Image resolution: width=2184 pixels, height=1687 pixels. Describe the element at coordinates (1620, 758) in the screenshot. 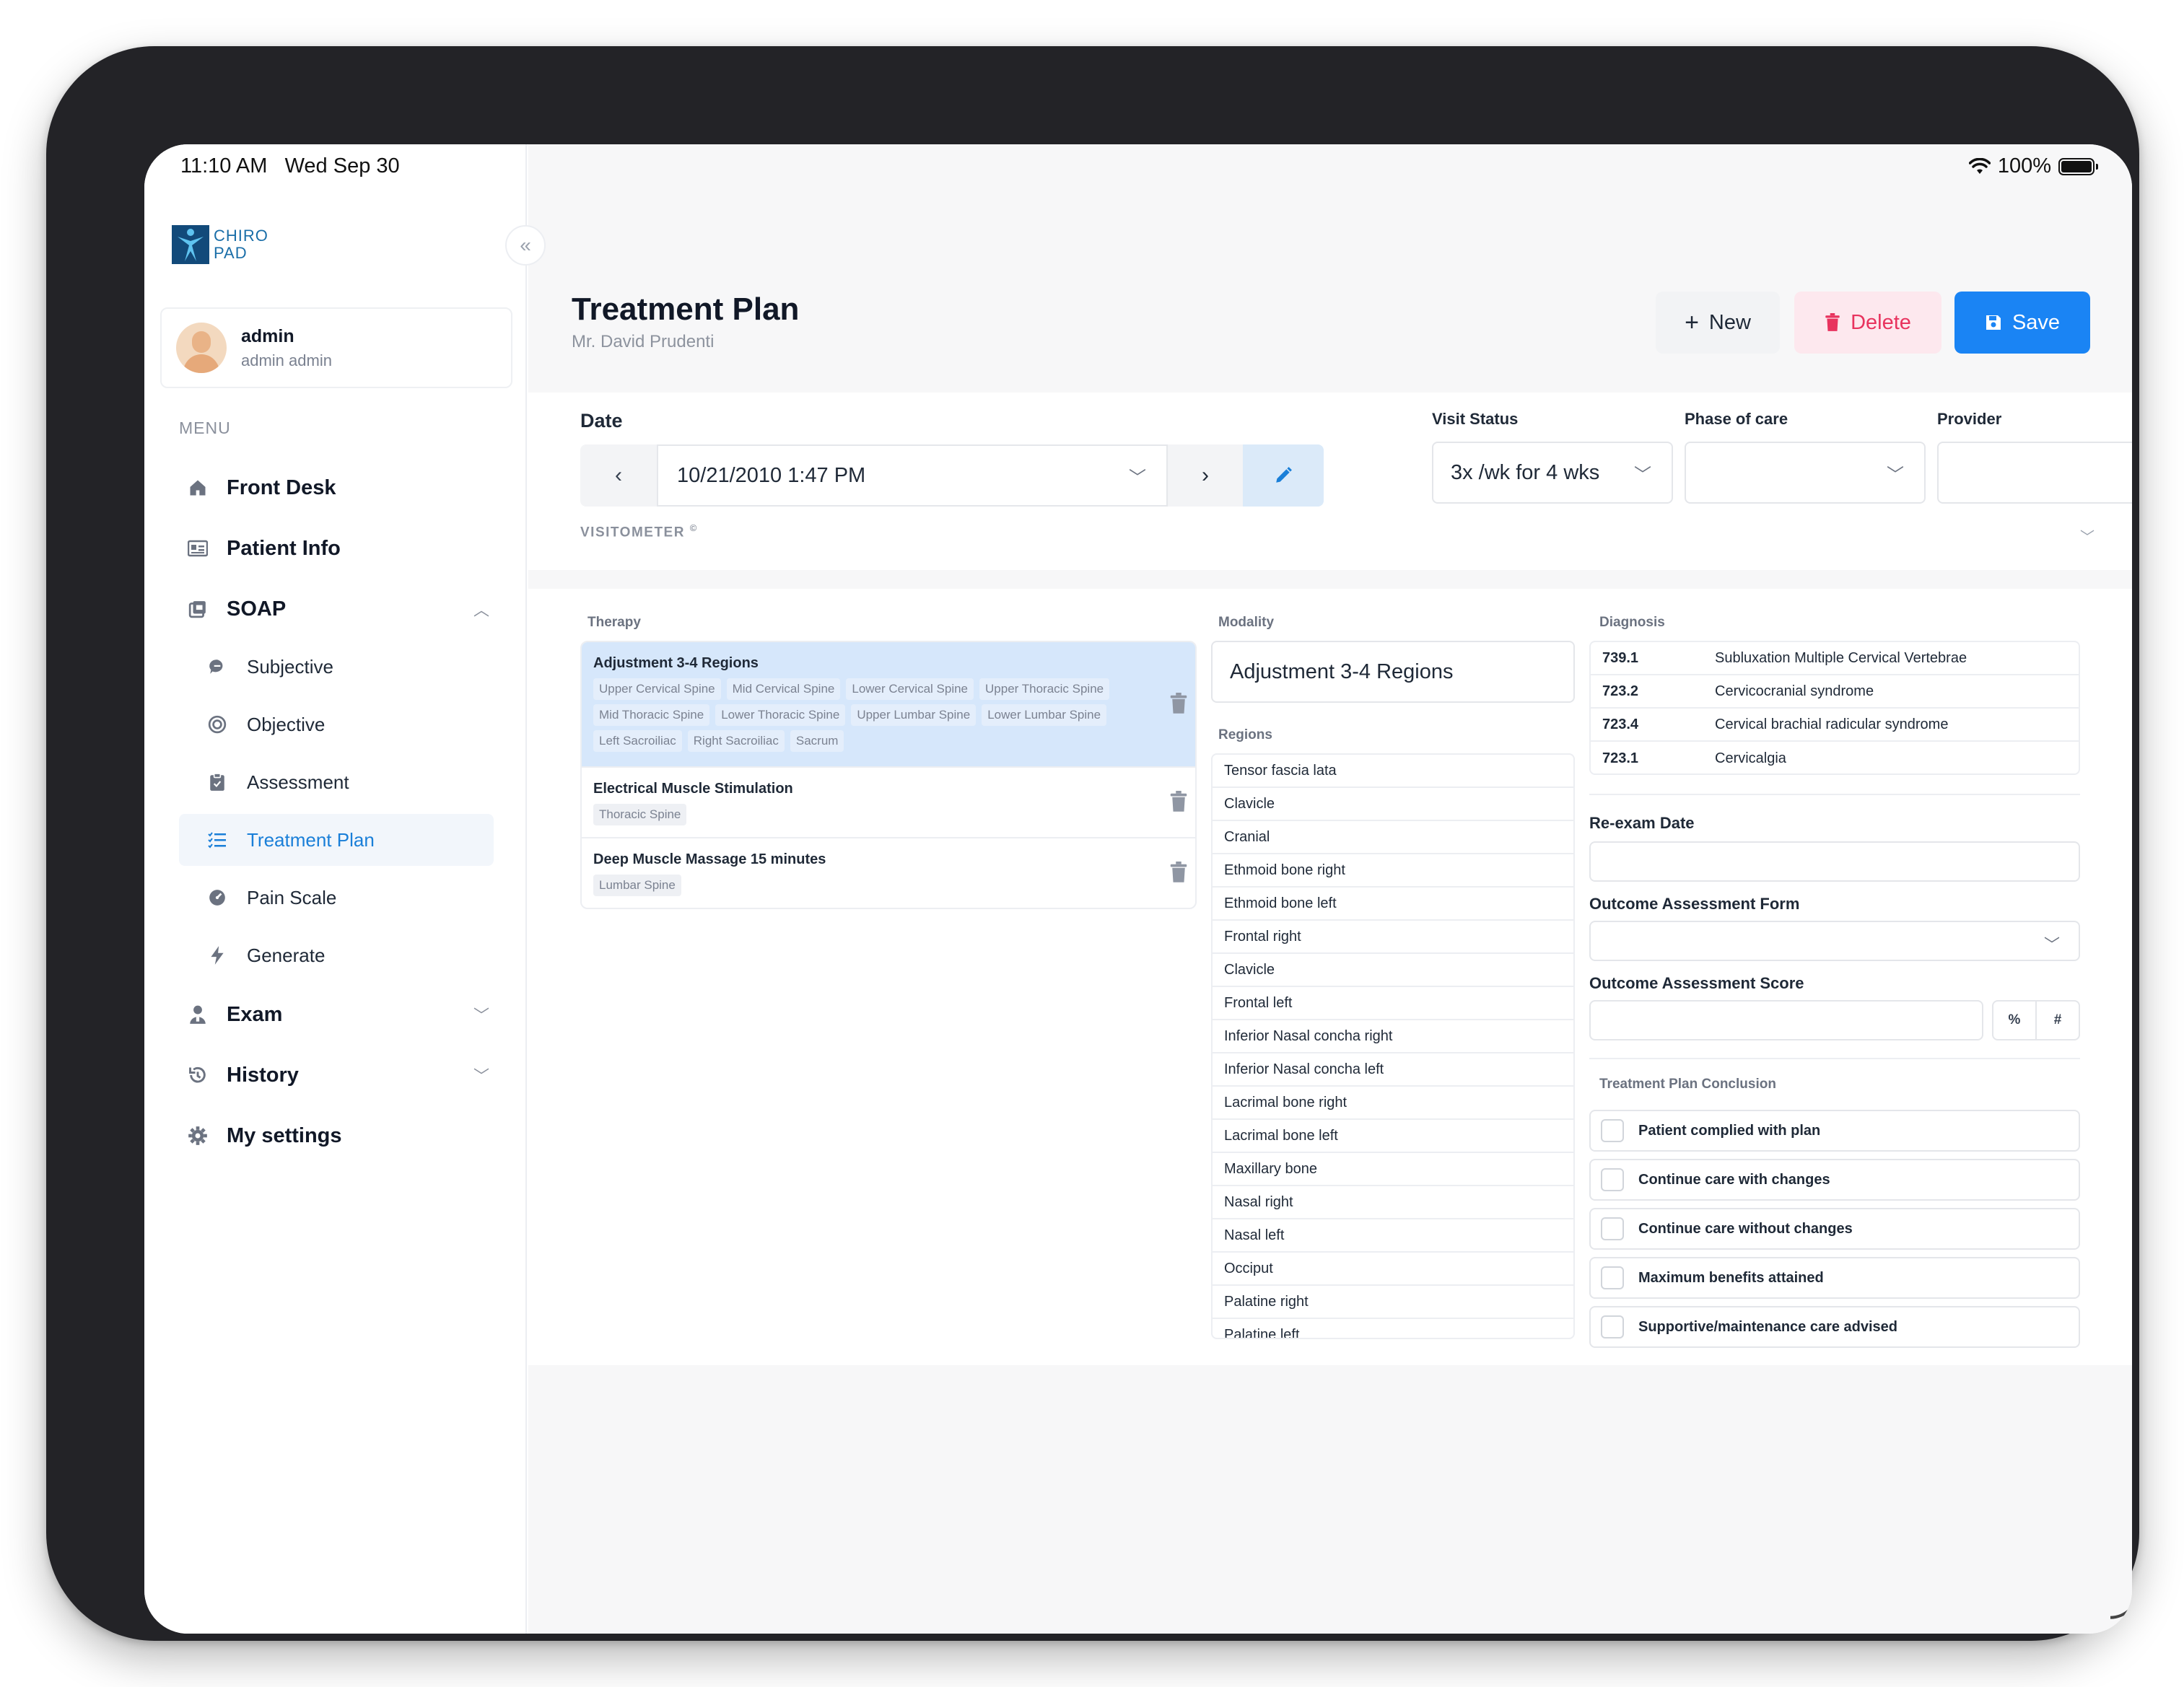

I see `diagnosis-code: 723.1` at that location.